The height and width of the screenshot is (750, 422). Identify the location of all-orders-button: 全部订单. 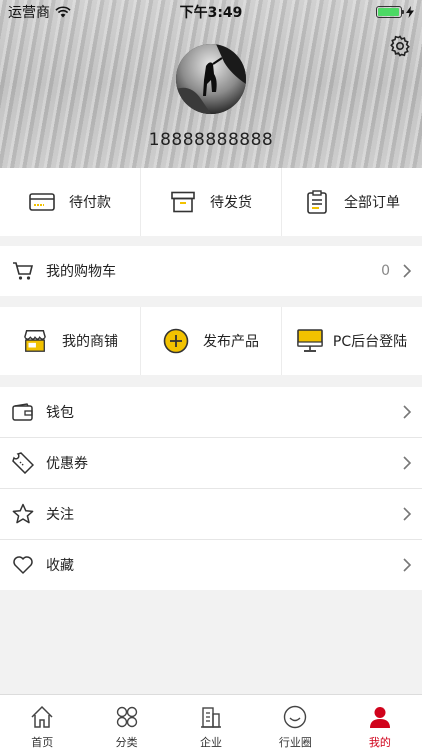
(352, 202).